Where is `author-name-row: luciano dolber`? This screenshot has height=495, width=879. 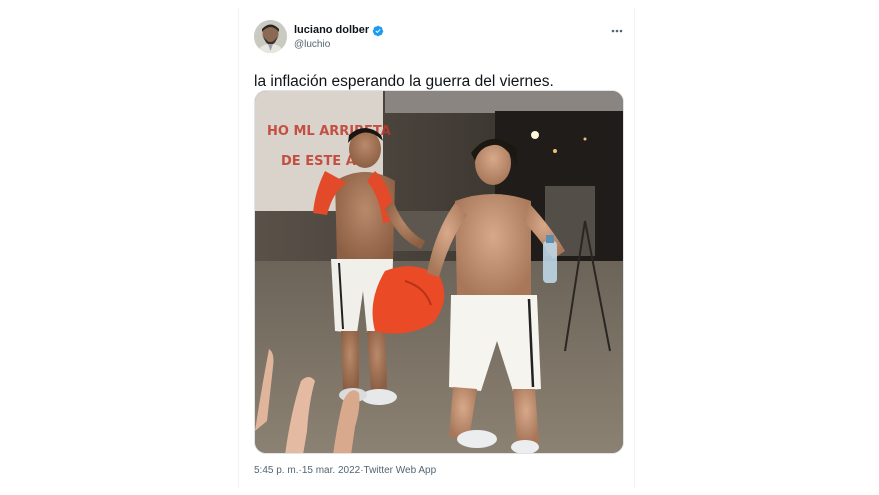 author-name-row: luciano dolber is located at coordinates (339, 30).